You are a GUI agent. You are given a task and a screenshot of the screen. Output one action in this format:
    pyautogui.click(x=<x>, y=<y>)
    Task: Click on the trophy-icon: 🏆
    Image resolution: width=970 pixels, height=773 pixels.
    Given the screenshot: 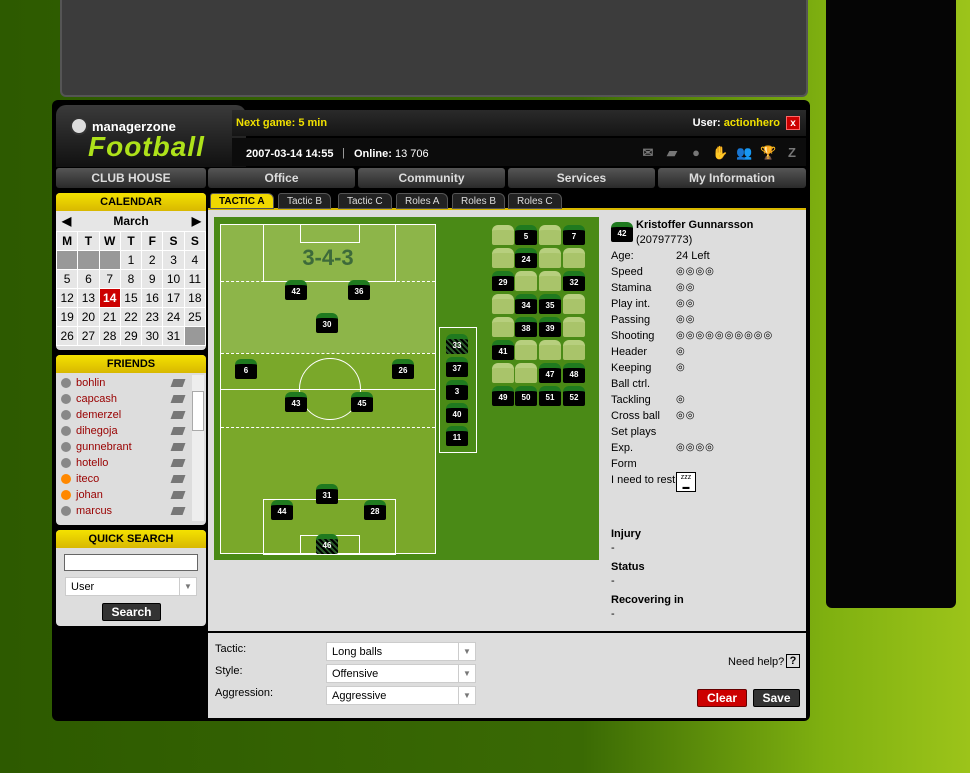 What is the action you would take?
    pyautogui.click(x=768, y=153)
    